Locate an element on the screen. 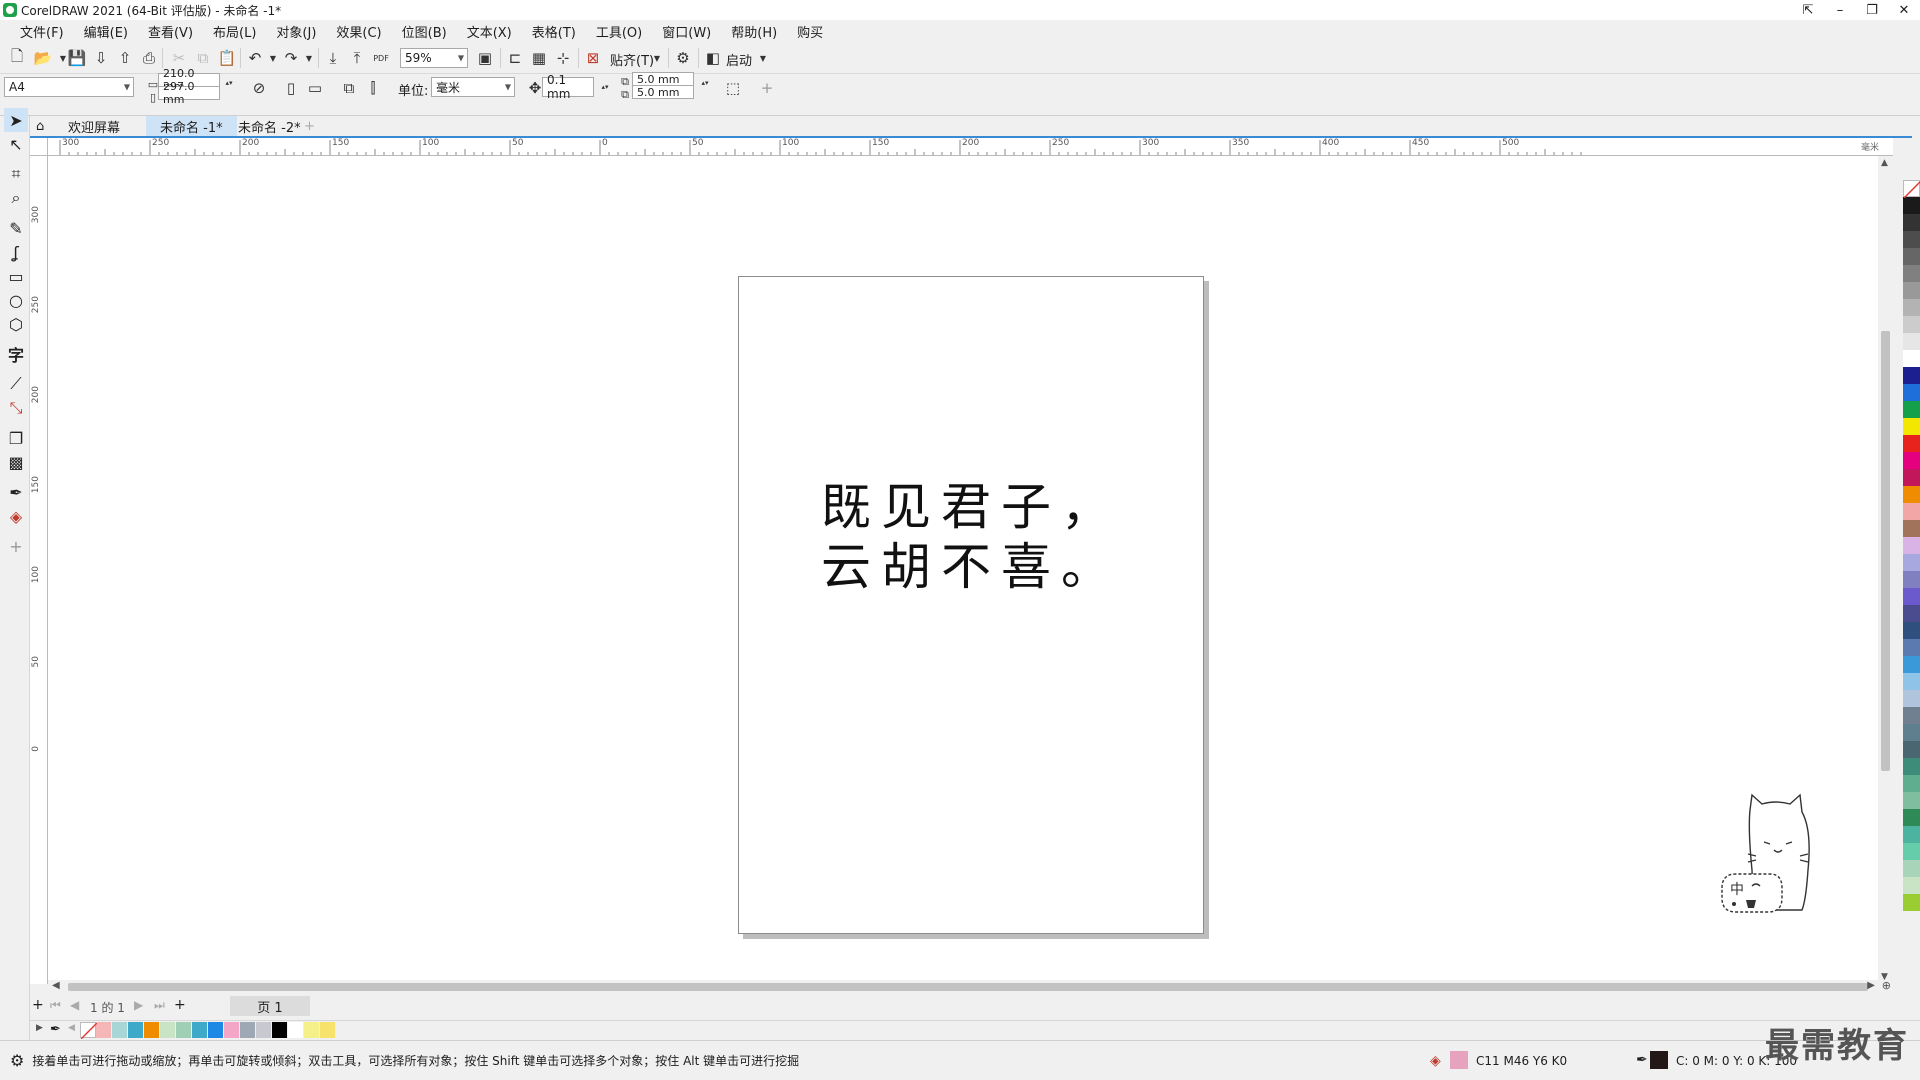  menu-layout: 布局(L) is located at coordinates (234, 31).